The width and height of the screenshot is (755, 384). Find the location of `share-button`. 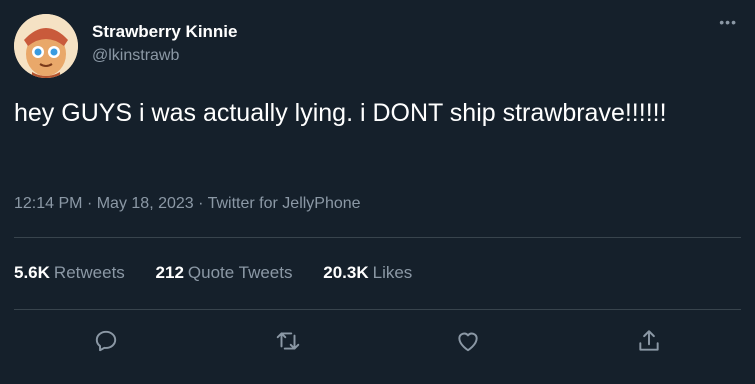

share-button is located at coordinates (649, 341).